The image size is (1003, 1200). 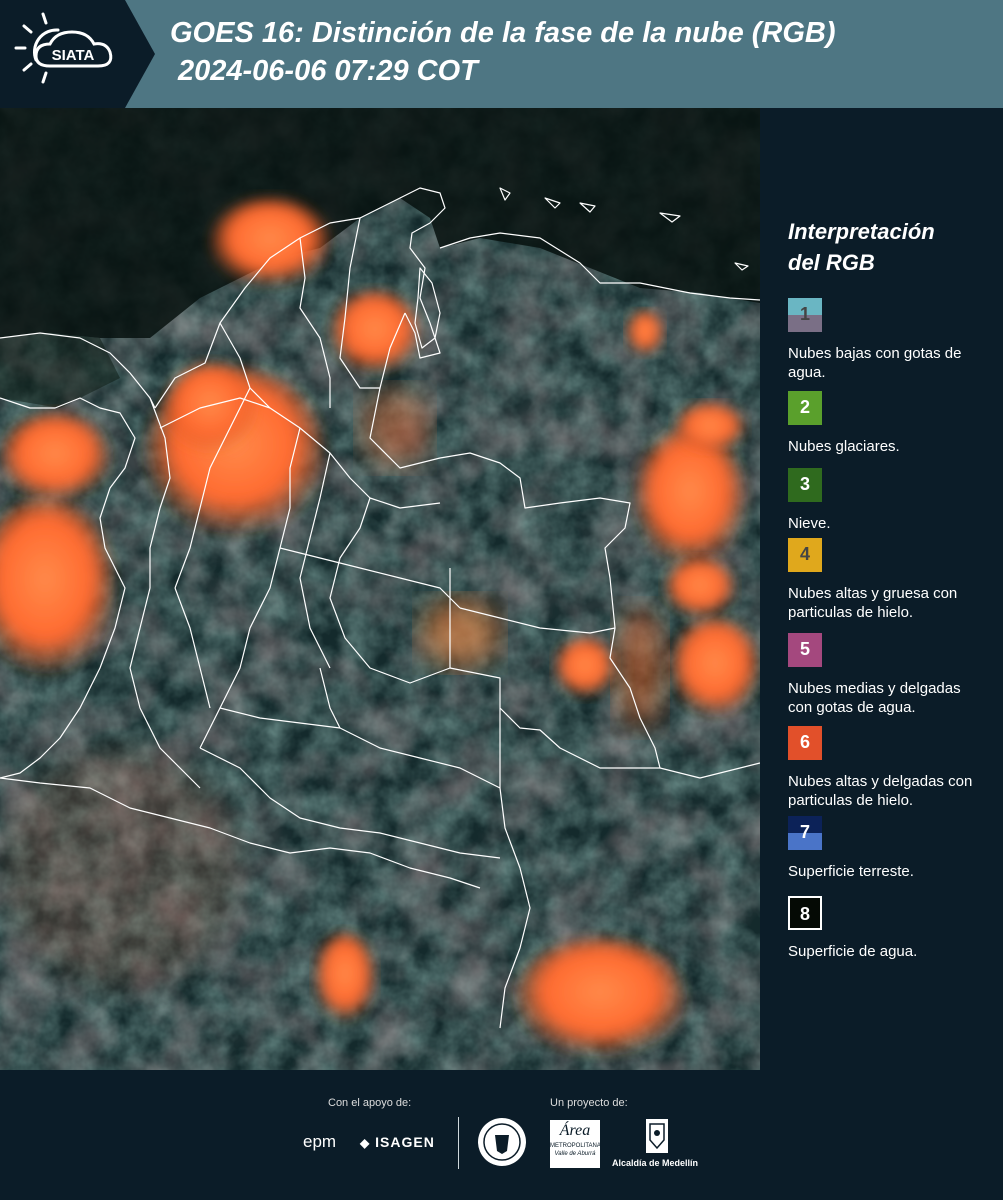 I want to click on epm-text: epm, so click(x=320, y=1141).